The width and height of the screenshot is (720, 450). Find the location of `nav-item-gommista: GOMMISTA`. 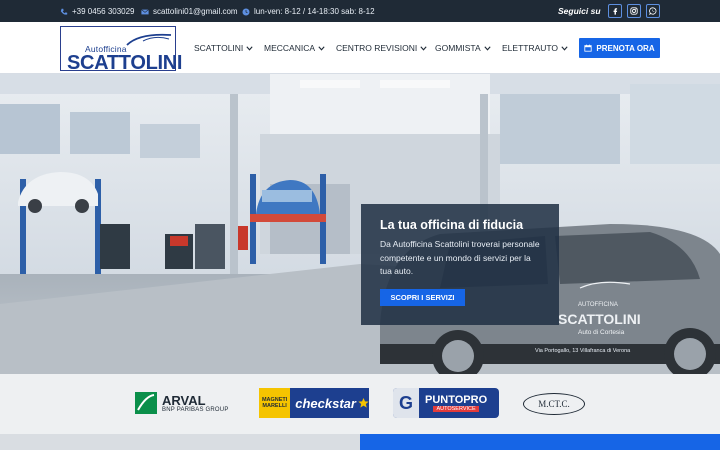

nav-item-gommista: GOMMISTA is located at coordinates (463, 48).